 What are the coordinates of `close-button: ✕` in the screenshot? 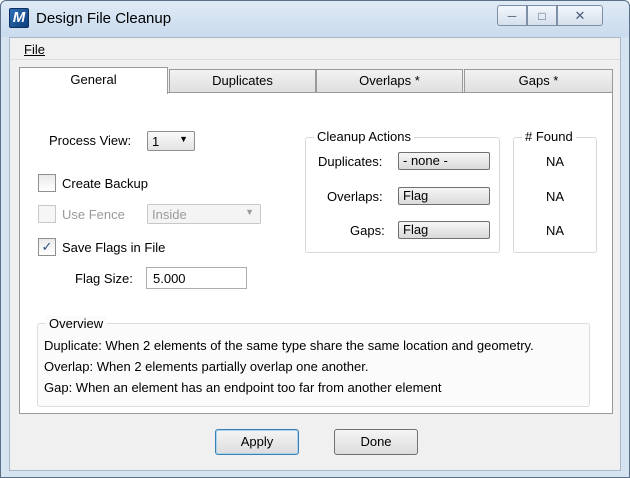 It's located at (580, 15).